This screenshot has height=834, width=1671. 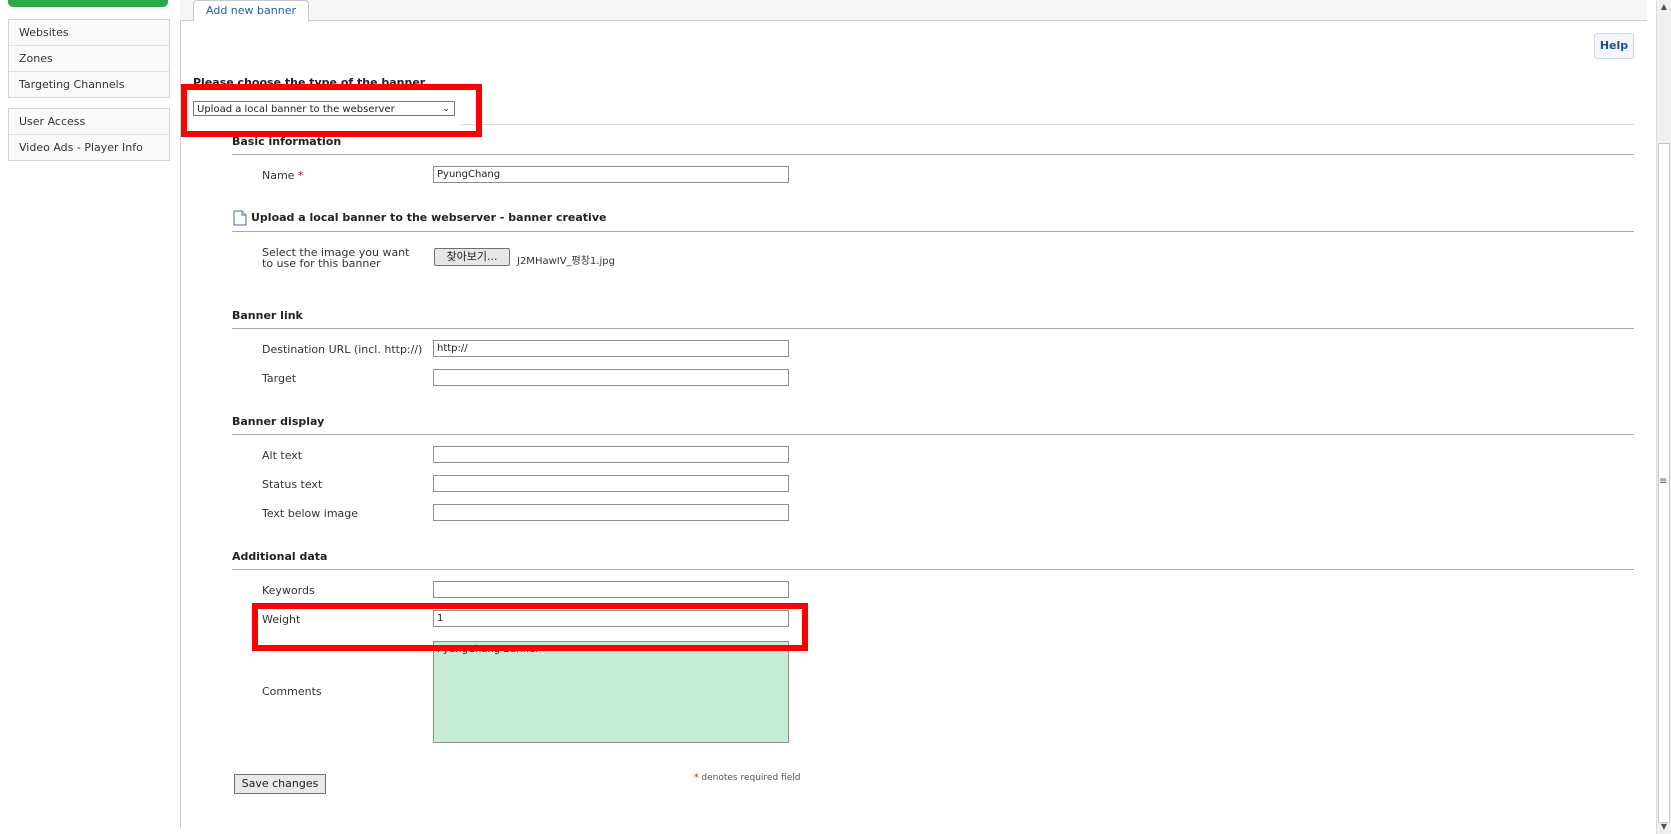 What do you see at coordinates (1663, 481) in the screenshot?
I see `scroll-grip-icon: ≡` at bounding box center [1663, 481].